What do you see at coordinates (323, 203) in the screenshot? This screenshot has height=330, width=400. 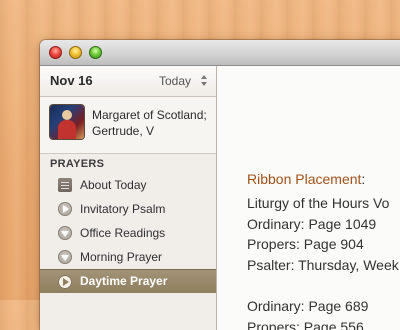 I see `text-line: Liturgy of the Hours Vo` at bounding box center [323, 203].